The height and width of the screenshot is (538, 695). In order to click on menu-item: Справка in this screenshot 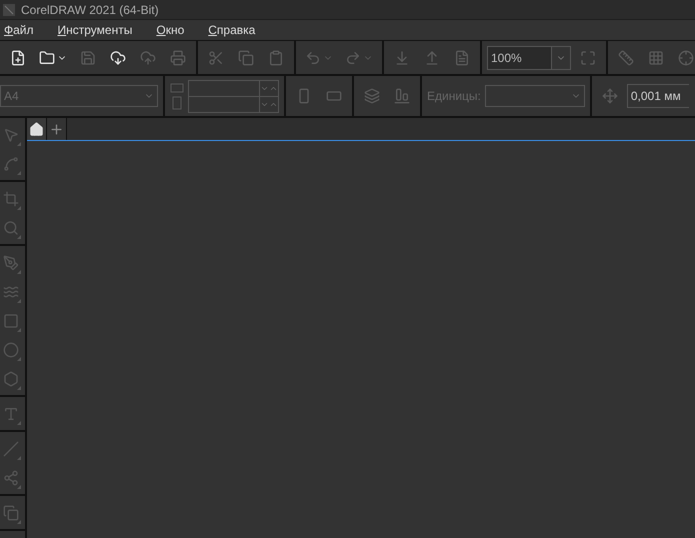, I will do `click(232, 30)`.